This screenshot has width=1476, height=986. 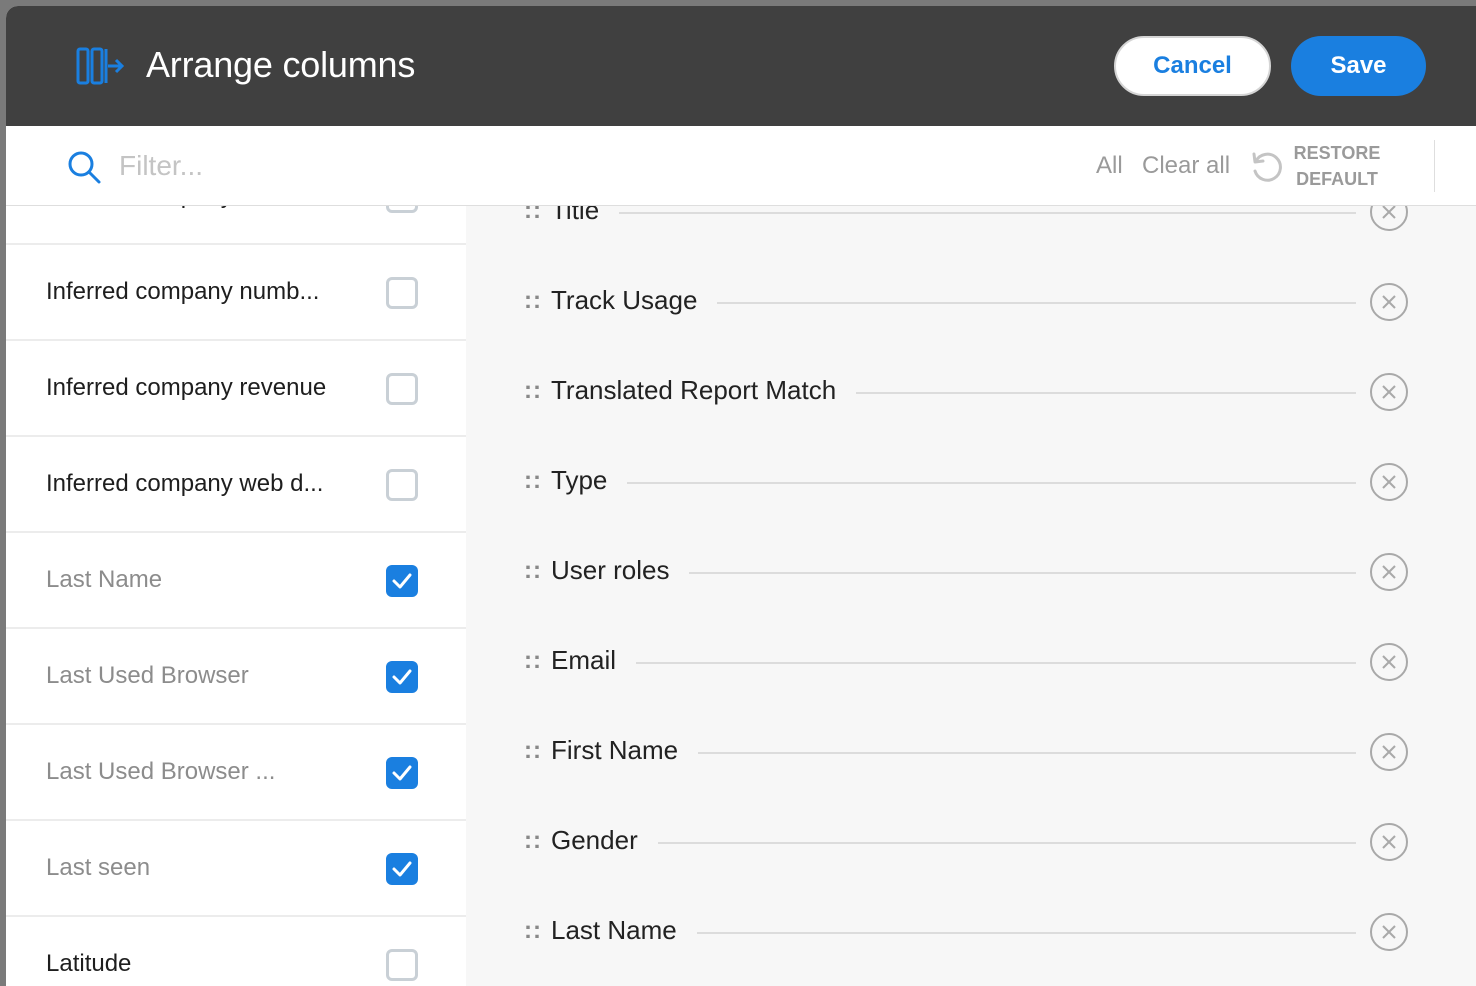 What do you see at coordinates (971, 392) in the screenshot?
I see `selected-column-row: :: Translated Report Match` at bounding box center [971, 392].